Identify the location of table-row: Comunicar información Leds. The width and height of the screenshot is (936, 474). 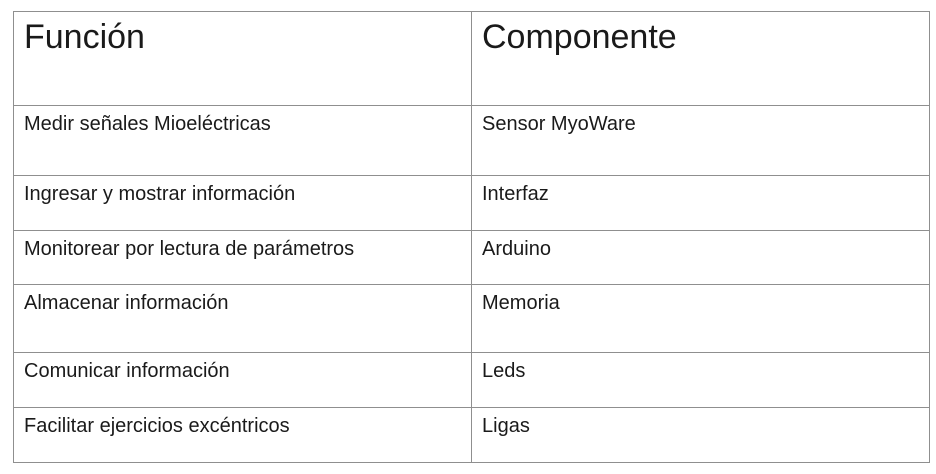
(471, 380).